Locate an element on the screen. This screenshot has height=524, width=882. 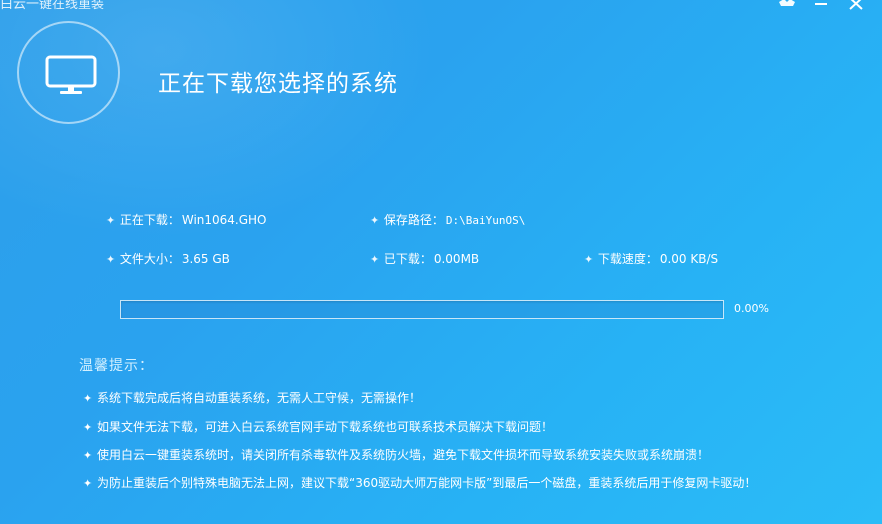
progress-percent: 0.00% is located at coordinates (751, 308).